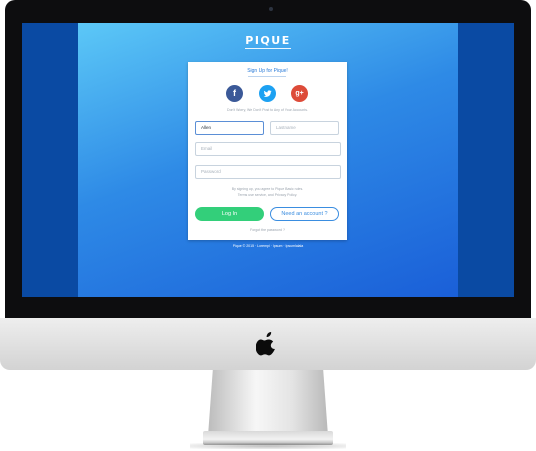 This screenshot has height=451, width=536. Describe the element at coordinates (267, 195) in the screenshot. I see `terms-line-2: Terms use service, and Privacy Policy.` at that location.